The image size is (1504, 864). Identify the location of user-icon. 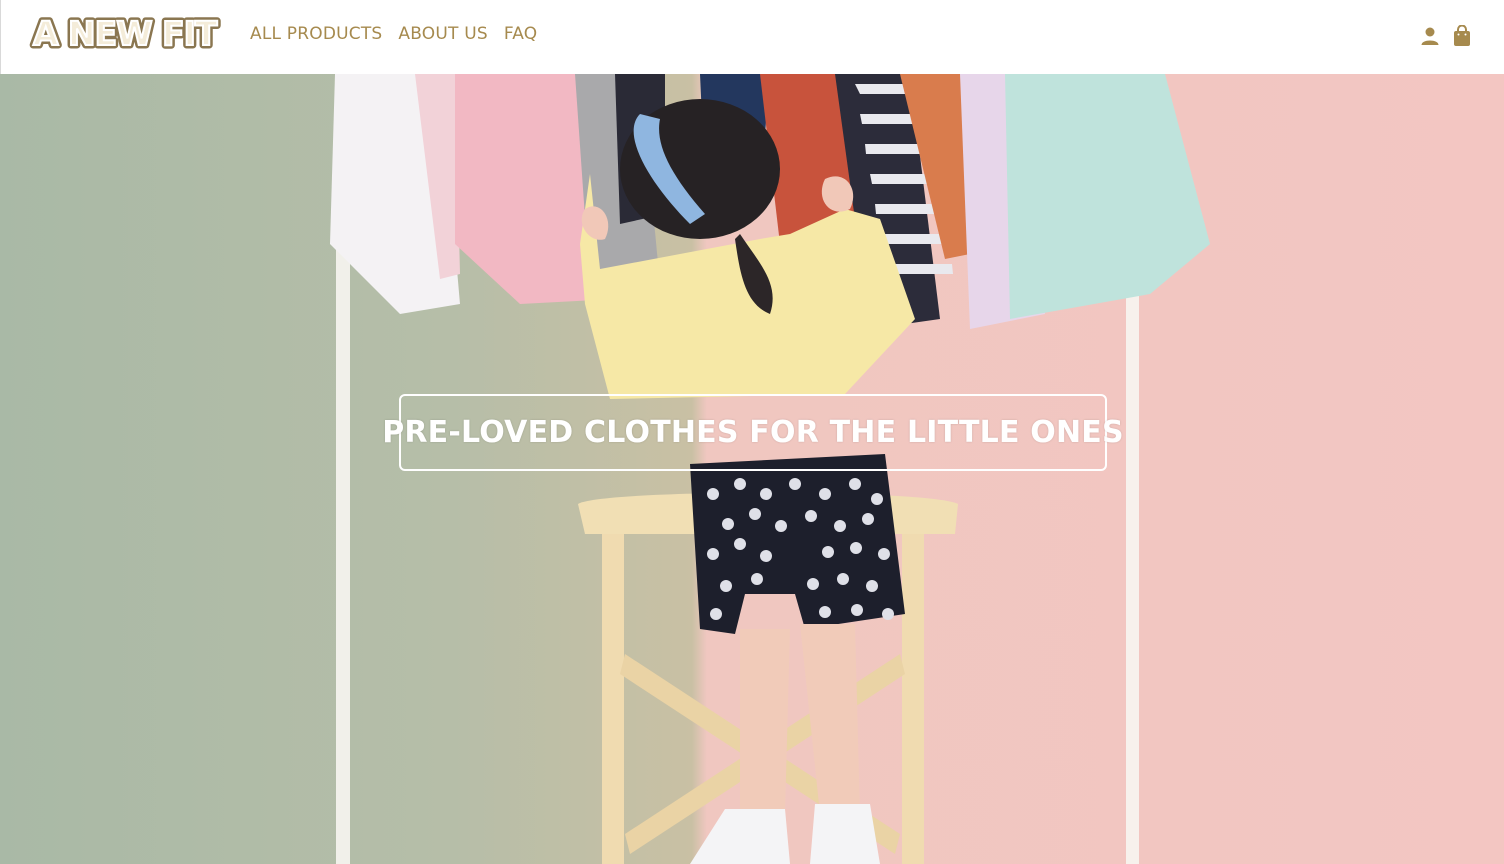
(1430, 36).